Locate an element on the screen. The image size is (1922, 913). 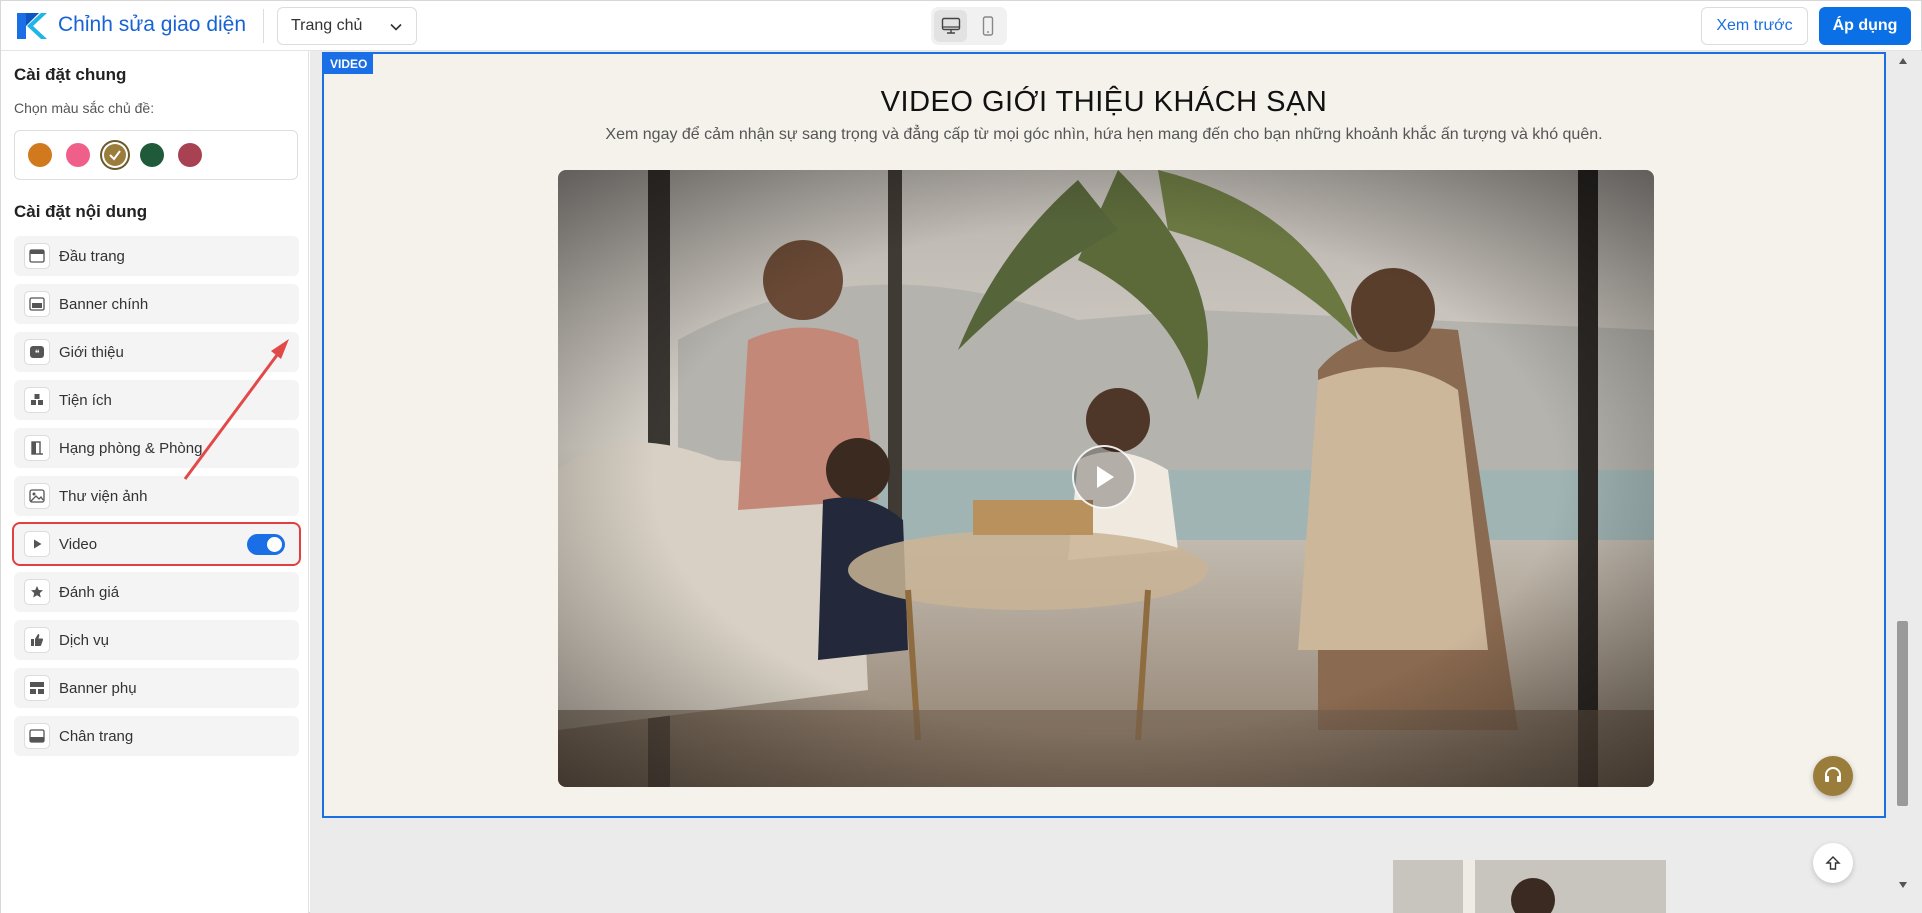
arrow-up-icon is located at coordinates (1833, 863).